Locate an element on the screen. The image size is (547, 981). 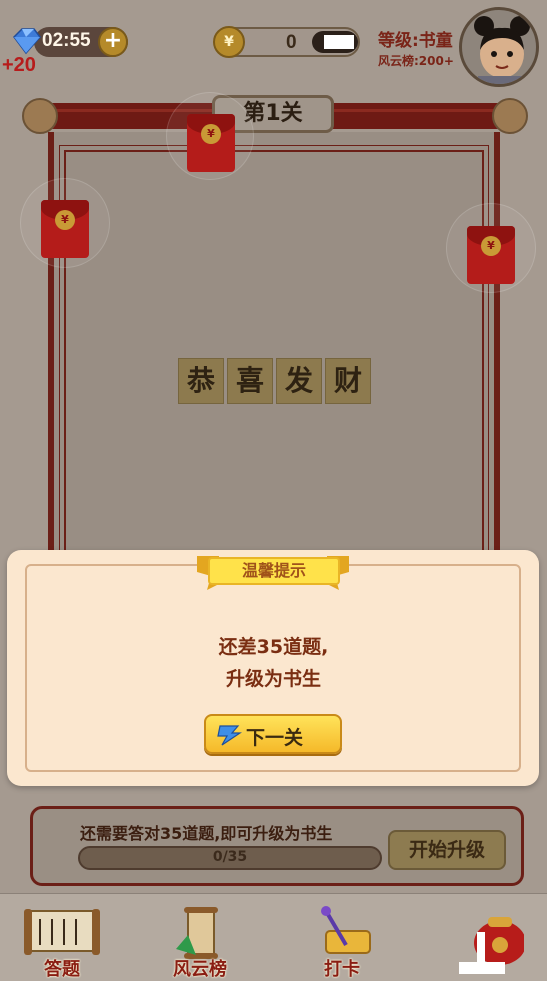
answer-char-4: 财 is located at coordinates (348, 381).